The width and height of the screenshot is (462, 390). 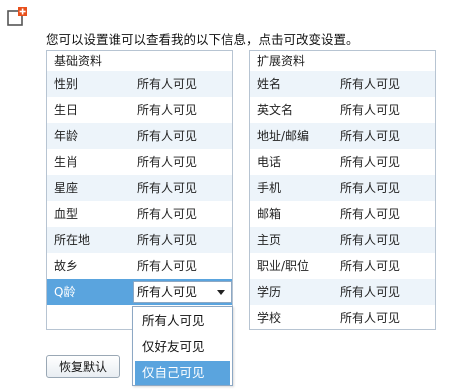 What do you see at coordinates (66, 110) in the screenshot?
I see `field-name: 生日` at bounding box center [66, 110].